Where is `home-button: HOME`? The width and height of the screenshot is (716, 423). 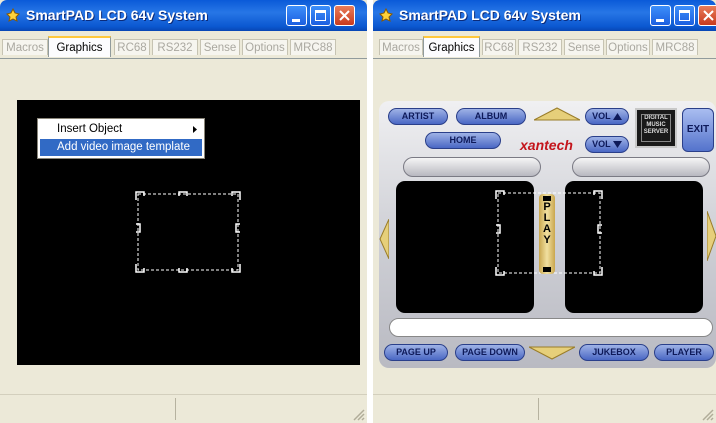 home-button: HOME is located at coordinates (463, 140).